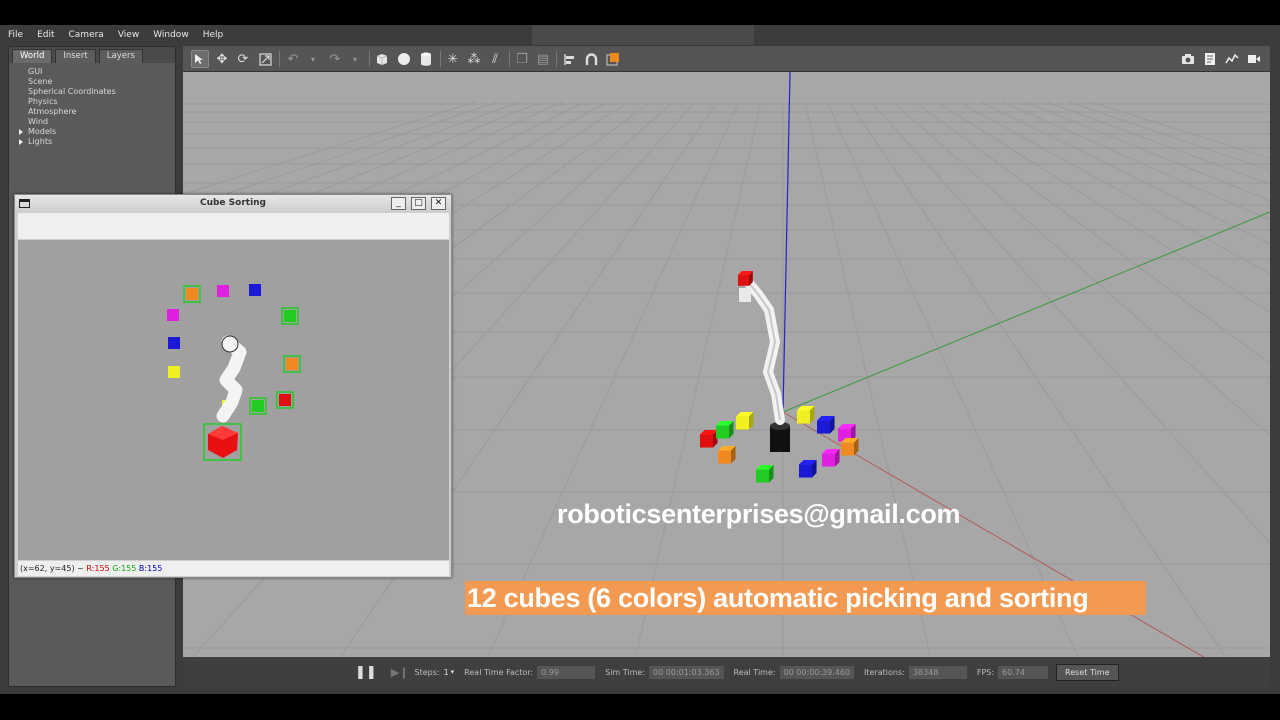 The image size is (1280, 720). I want to click on redo-icon: ↷, so click(335, 59).